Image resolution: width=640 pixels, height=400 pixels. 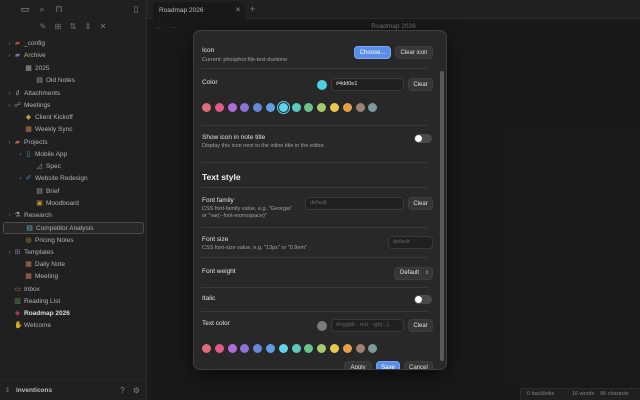 I want to click on text-color-label: Text color, so click(x=216, y=323).